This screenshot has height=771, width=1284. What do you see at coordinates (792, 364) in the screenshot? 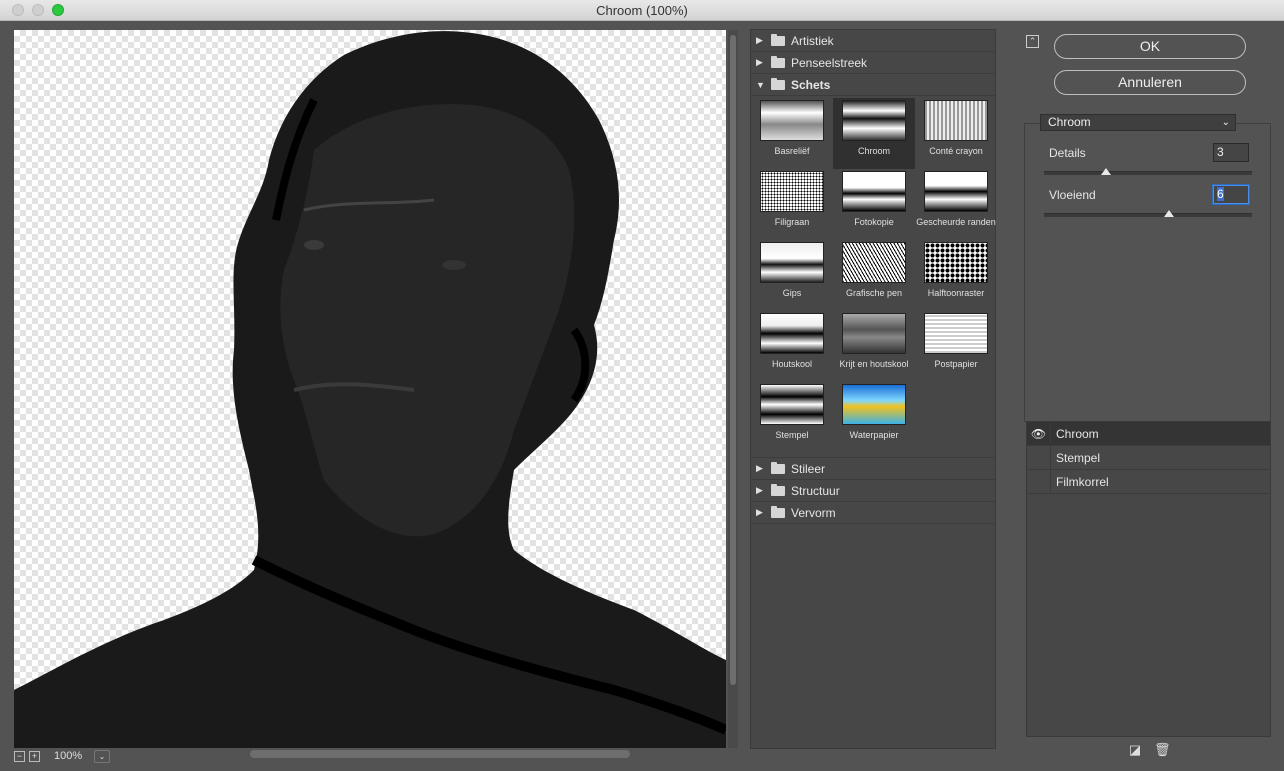
I see `filter-thumbnail-label: Houtskool` at bounding box center [792, 364].